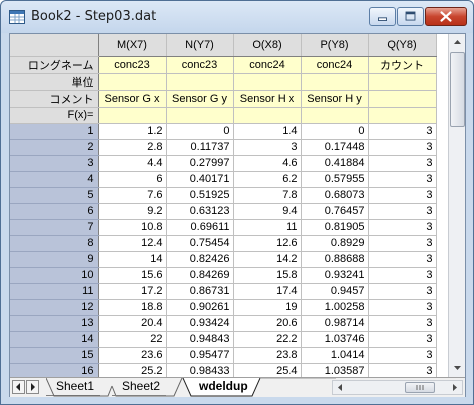  Describe the element at coordinates (335, 243) in the screenshot. I see `data-cell: 0.8929` at that location.